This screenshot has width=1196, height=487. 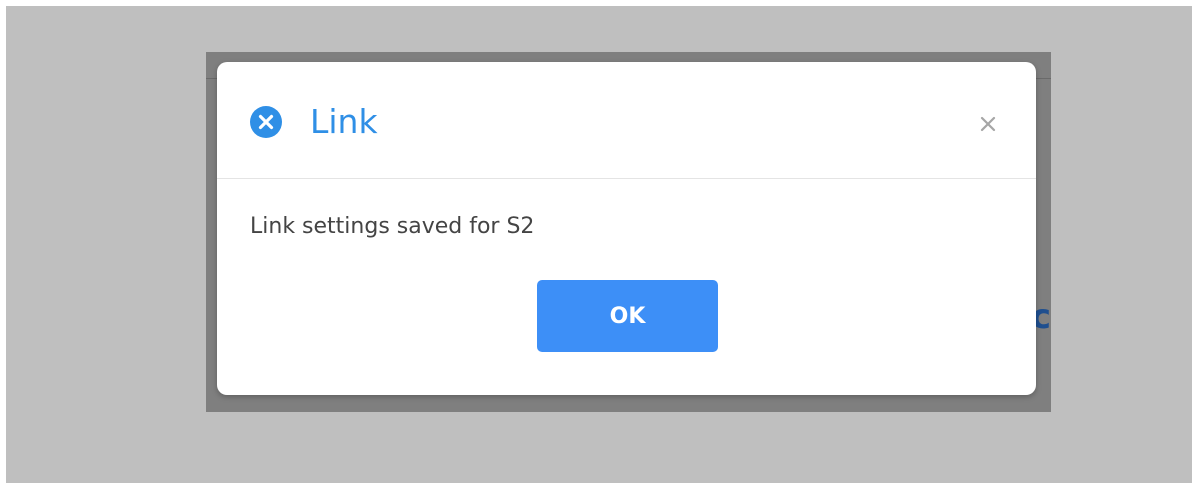 I want to click on close-icon, so click(x=988, y=124).